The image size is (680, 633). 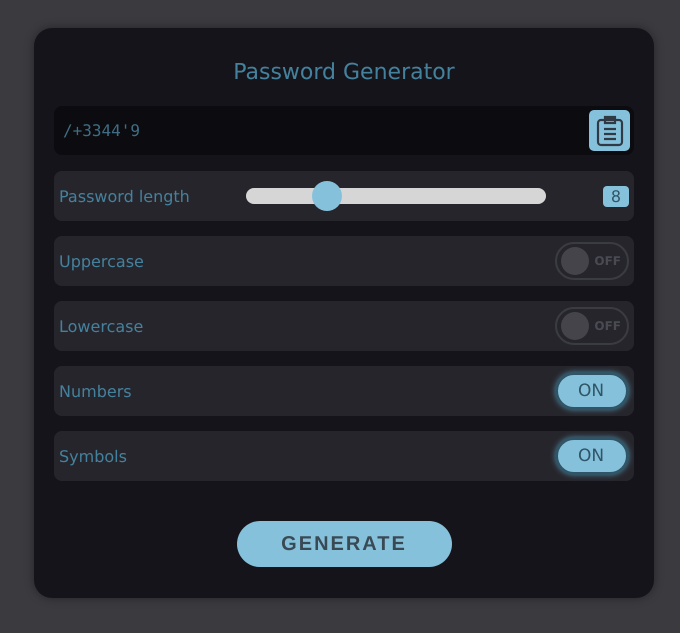 What do you see at coordinates (327, 196) in the screenshot?
I see `slider-thumb` at bounding box center [327, 196].